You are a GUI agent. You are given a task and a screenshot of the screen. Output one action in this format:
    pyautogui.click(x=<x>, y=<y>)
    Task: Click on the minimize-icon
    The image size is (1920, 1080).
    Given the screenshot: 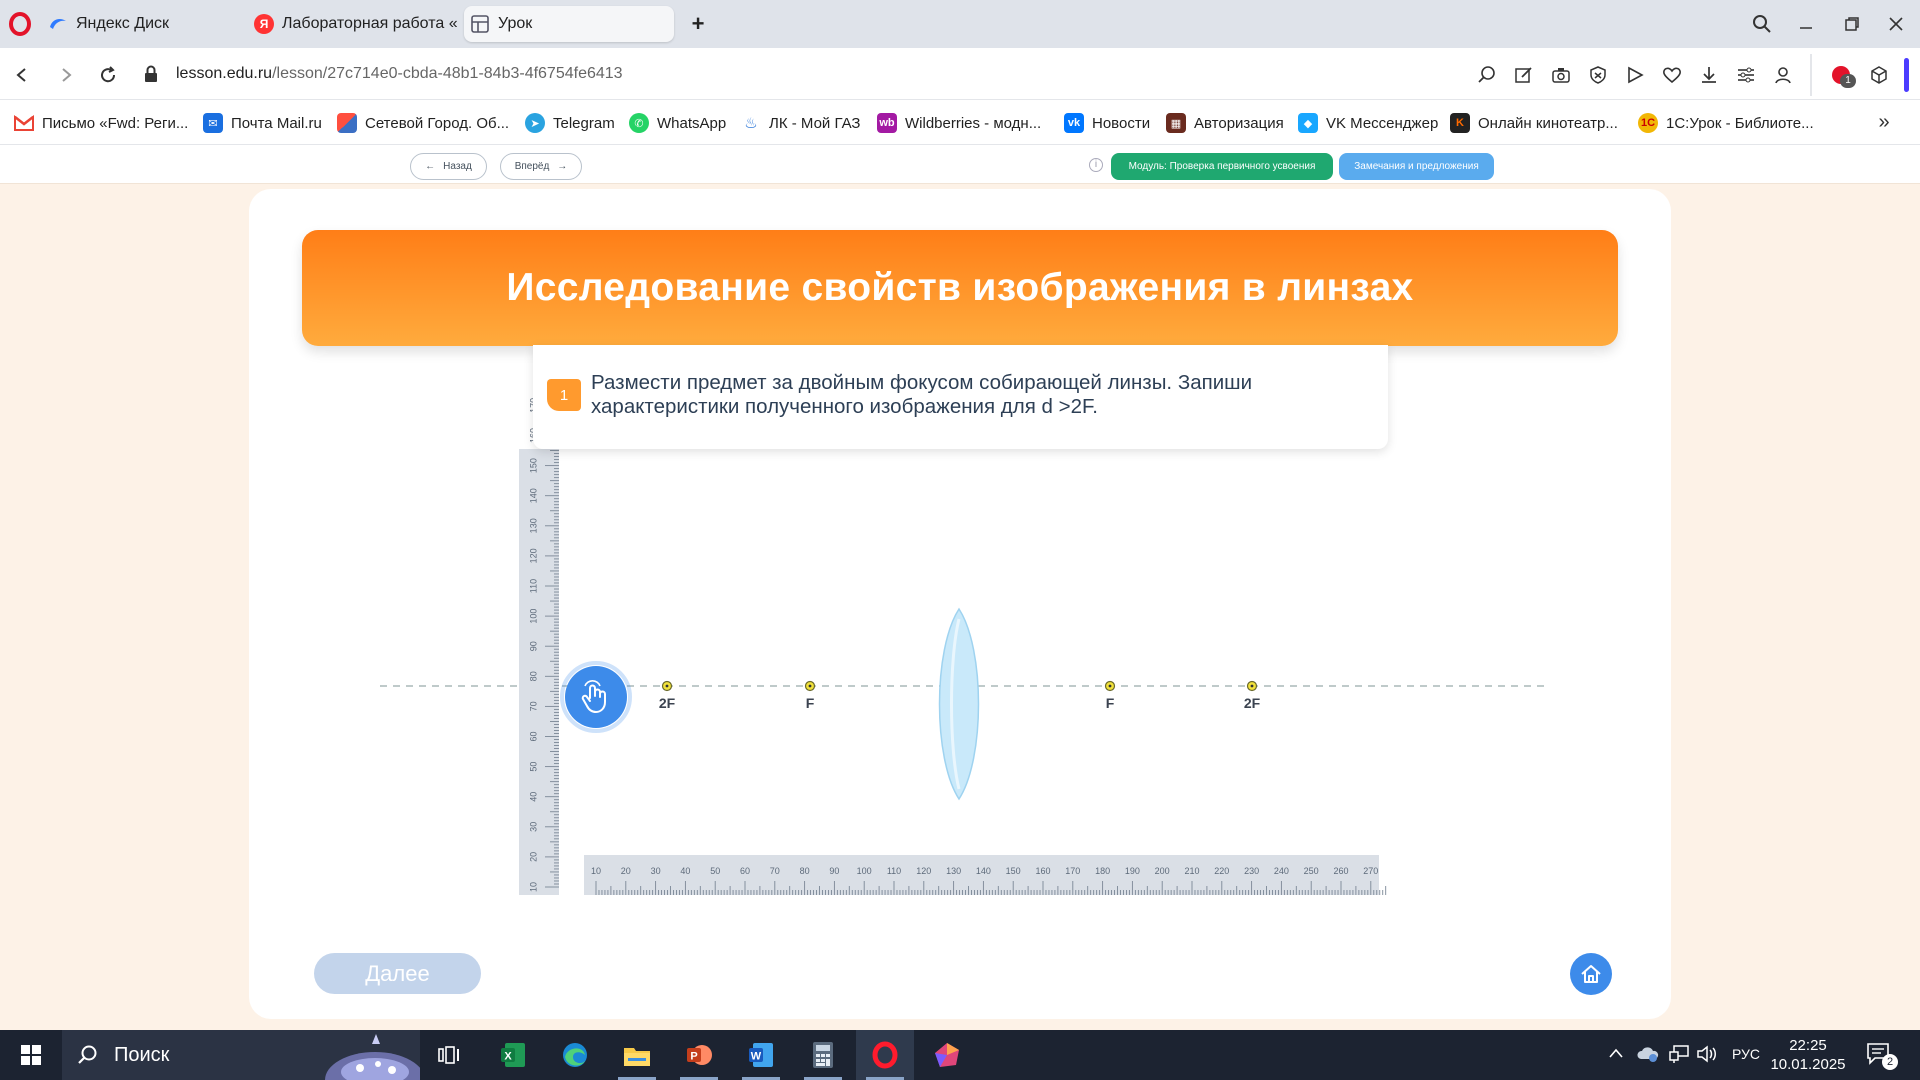 What is the action you would take?
    pyautogui.click(x=1806, y=24)
    